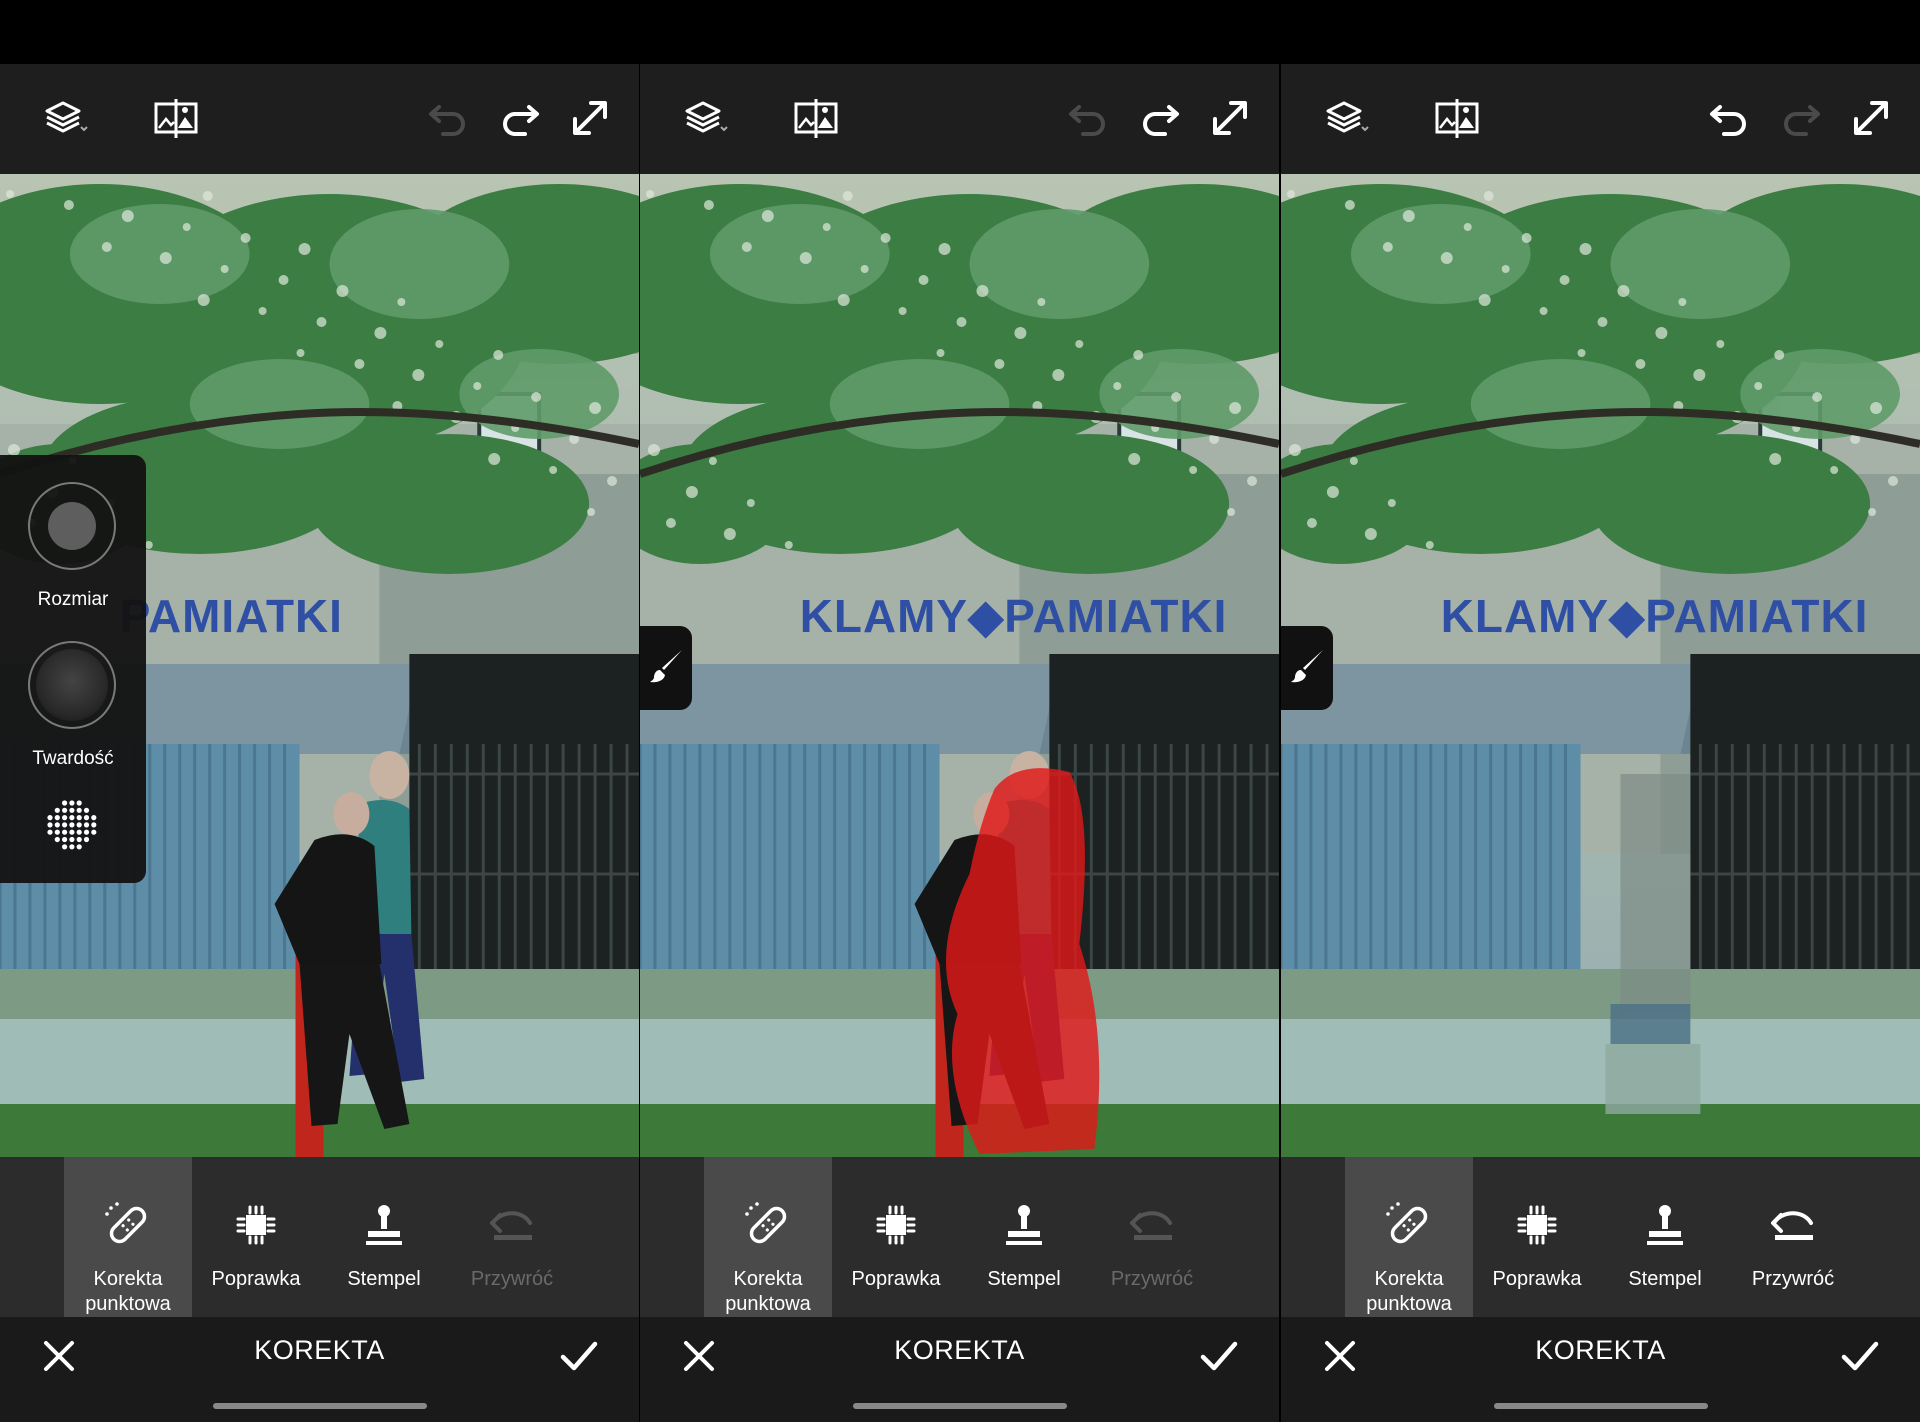  Describe the element at coordinates (72, 526) in the screenshot. I see `brush-size-control` at that location.